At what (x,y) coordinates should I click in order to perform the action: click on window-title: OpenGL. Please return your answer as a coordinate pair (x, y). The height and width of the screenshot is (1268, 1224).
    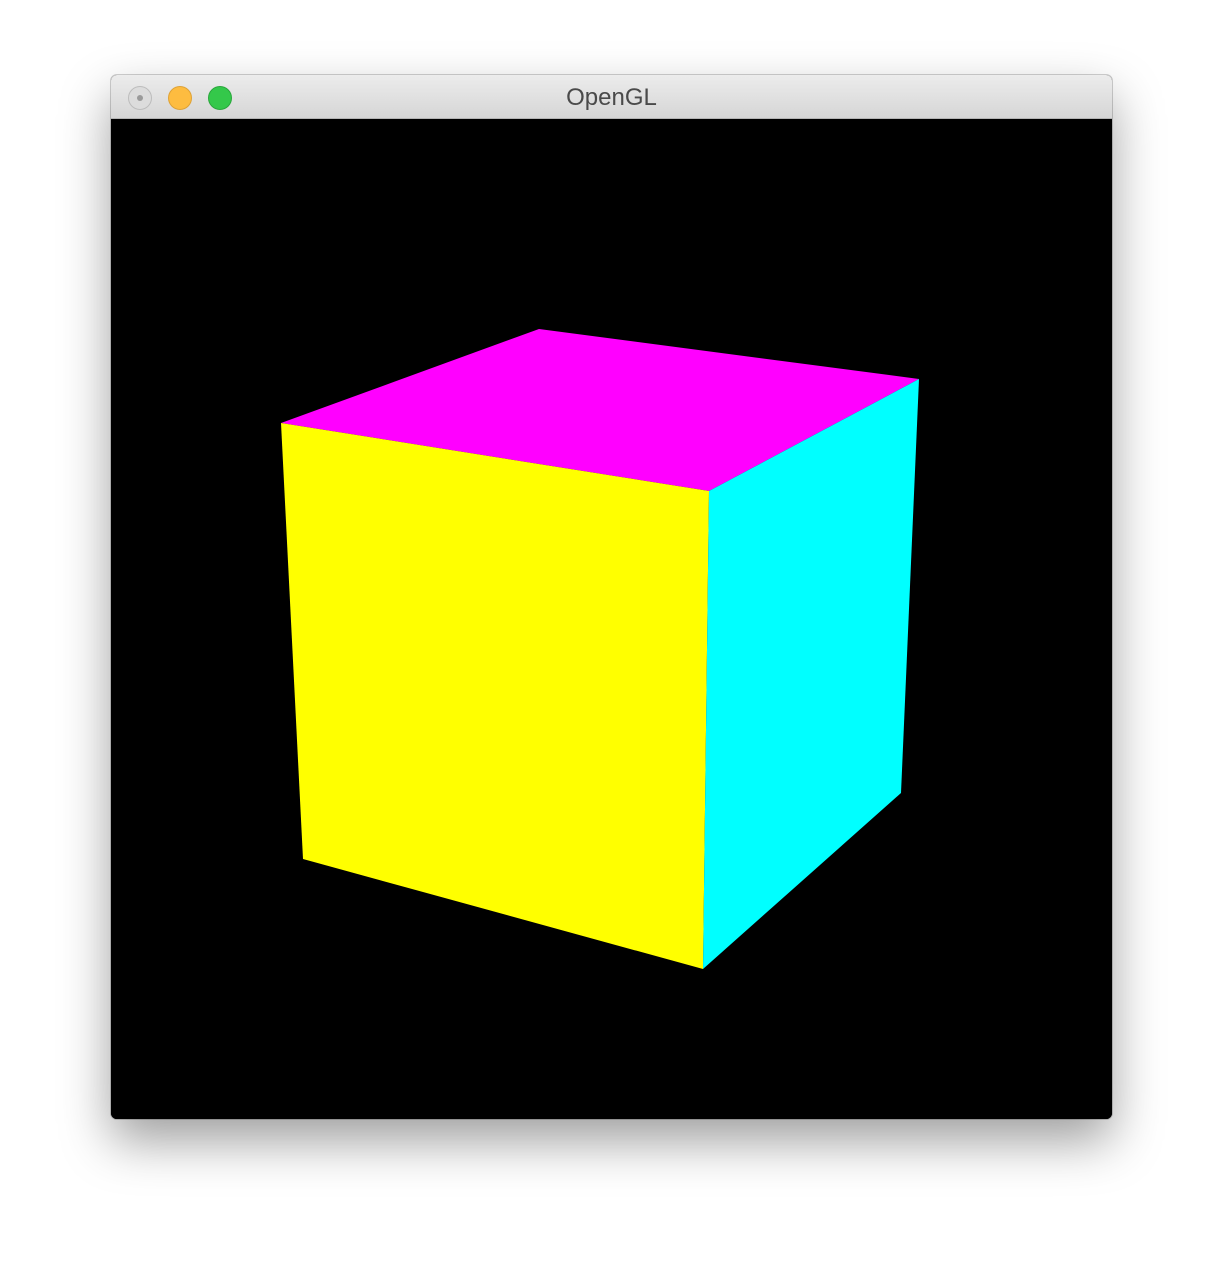
    Looking at the image, I should click on (611, 97).